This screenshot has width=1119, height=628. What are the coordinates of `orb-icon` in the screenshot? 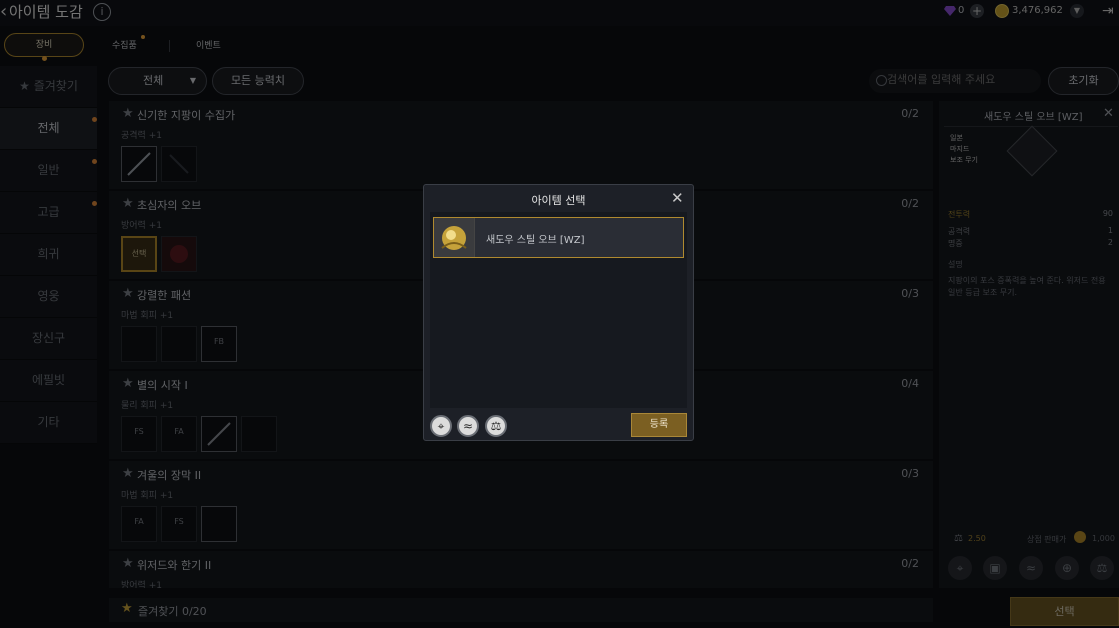 It's located at (454, 237).